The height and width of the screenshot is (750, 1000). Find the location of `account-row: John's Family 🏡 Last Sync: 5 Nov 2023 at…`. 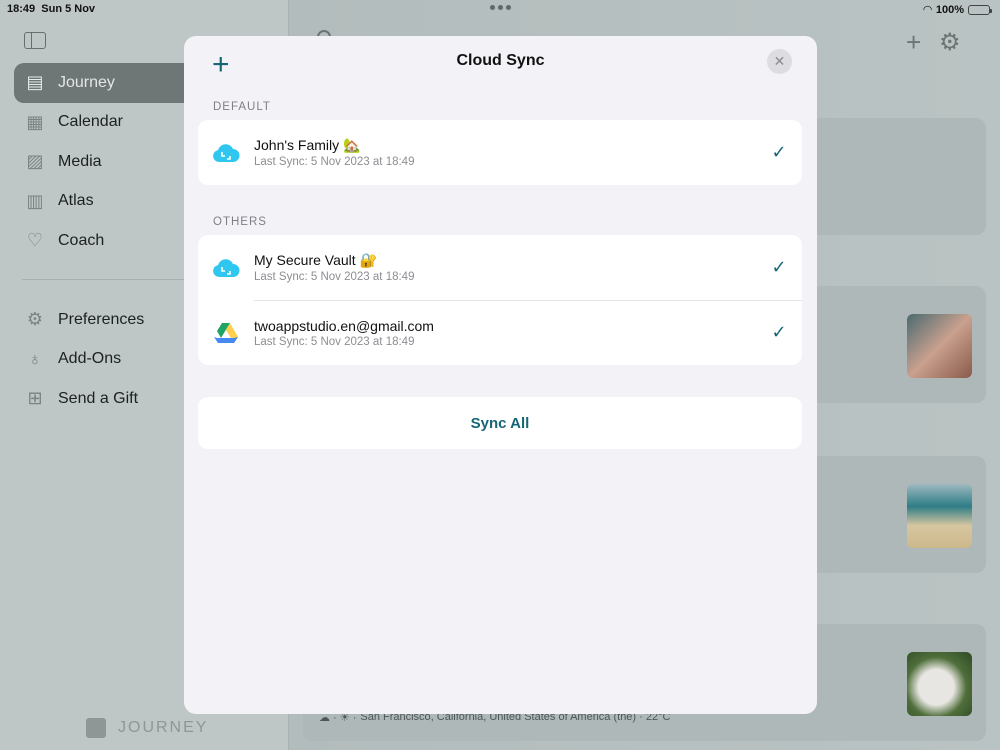

account-row: John's Family 🏡 Last Sync: 5 Nov 2023 at… is located at coordinates (500, 152).